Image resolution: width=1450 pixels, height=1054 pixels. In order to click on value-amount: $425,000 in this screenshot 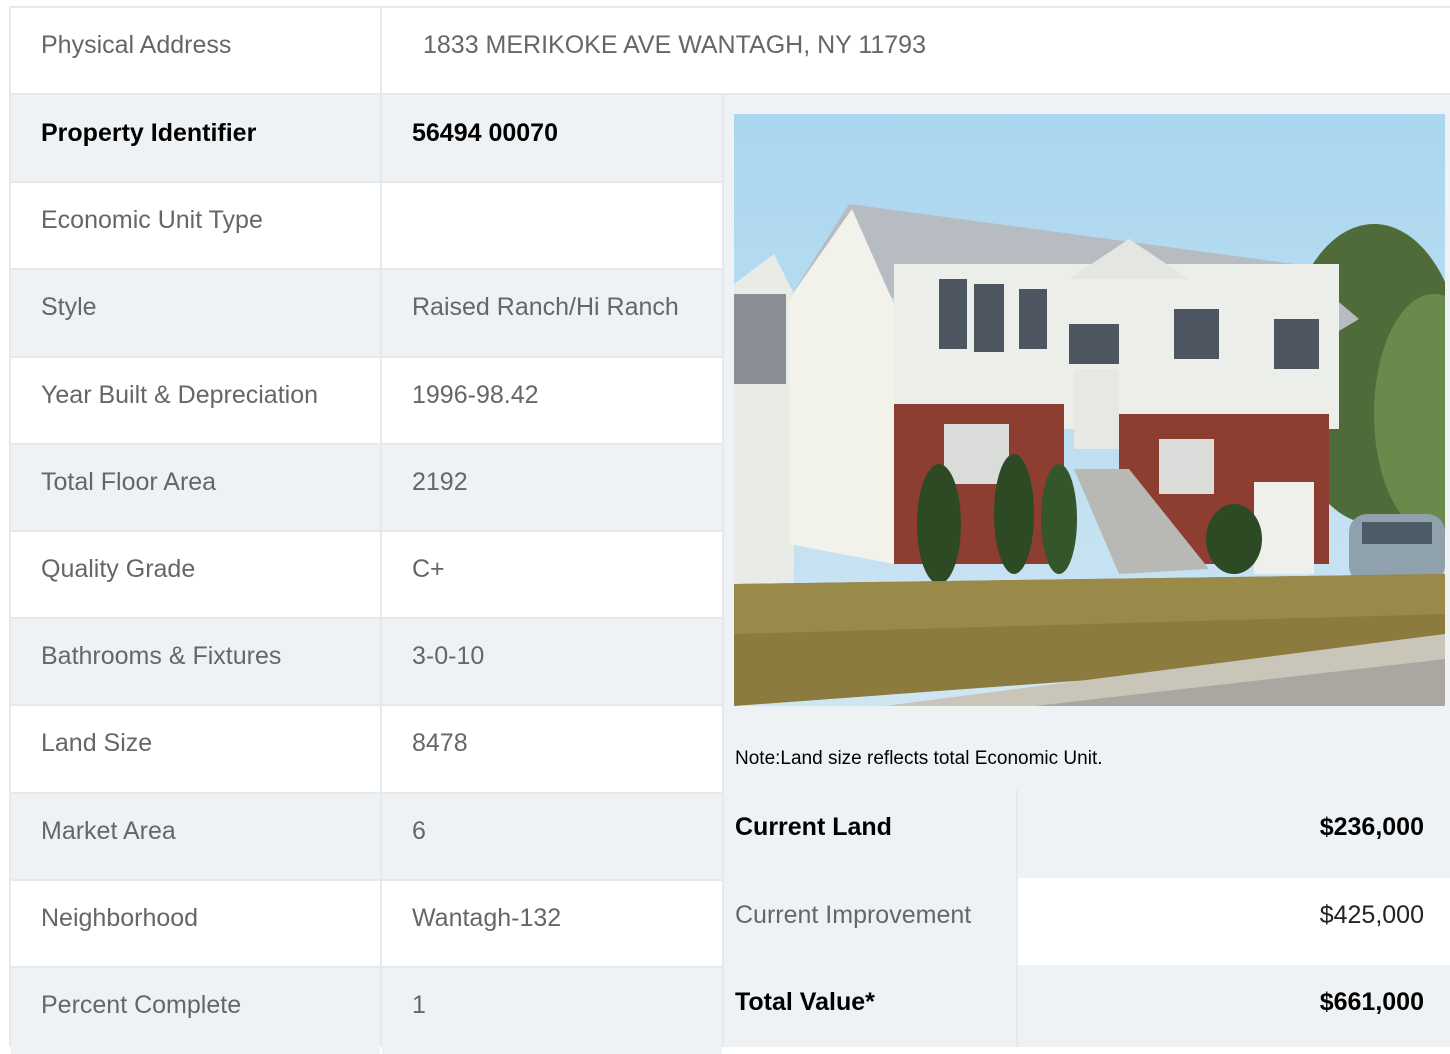, I will do `click(1234, 921)`.